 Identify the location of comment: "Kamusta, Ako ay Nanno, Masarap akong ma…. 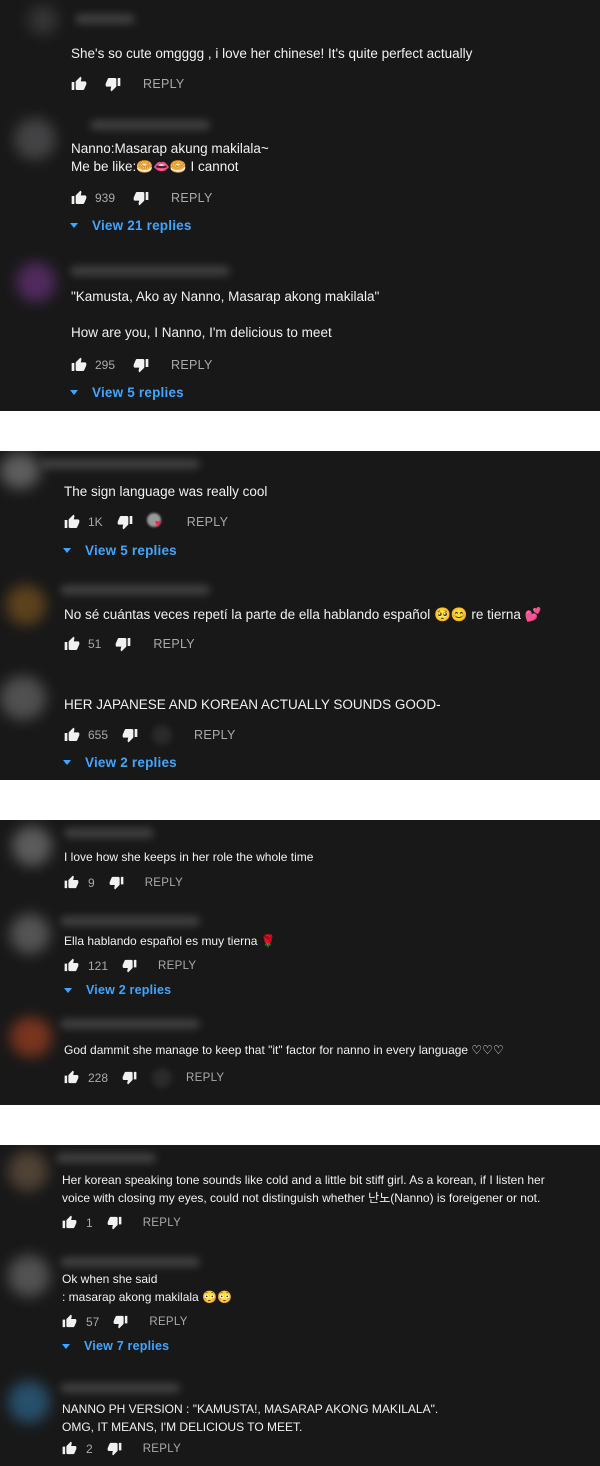
(300, 330).